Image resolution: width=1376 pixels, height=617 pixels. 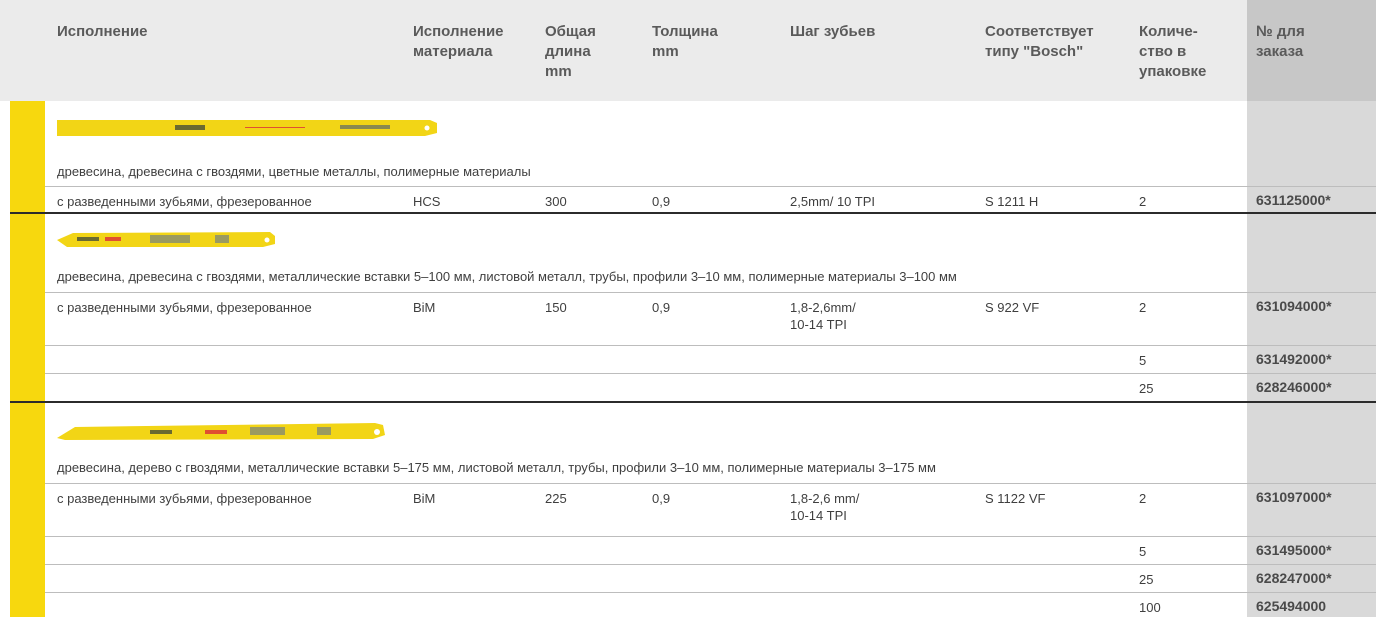 What do you see at coordinates (1150, 607) in the screenshot?
I see `quantity-cell: 100` at bounding box center [1150, 607].